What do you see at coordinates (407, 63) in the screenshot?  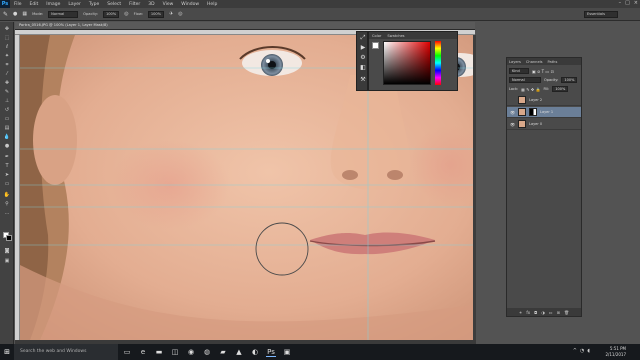 I see `color-picker-field` at bounding box center [407, 63].